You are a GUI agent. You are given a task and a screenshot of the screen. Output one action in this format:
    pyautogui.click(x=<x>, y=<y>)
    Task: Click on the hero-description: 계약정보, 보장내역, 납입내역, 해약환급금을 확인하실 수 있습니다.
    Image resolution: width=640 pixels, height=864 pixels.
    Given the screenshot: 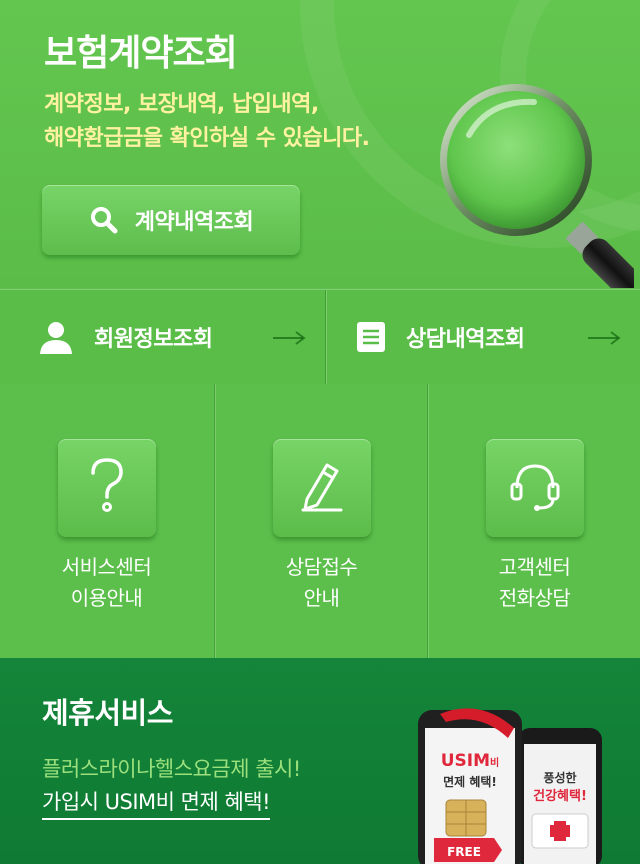 What is the action you would take?
    pyautogui.click(x=207, y=122)
    